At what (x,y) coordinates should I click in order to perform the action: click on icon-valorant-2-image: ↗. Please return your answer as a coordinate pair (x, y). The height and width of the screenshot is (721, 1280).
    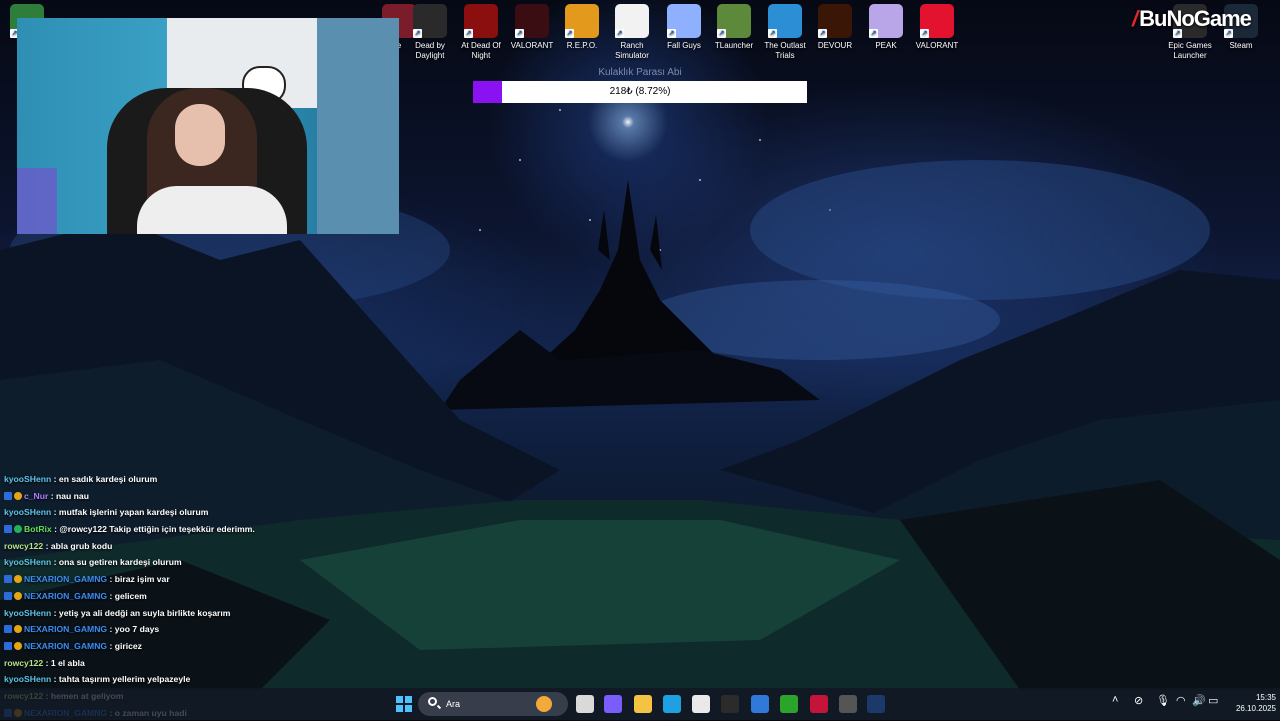
    Looking at the image, I should click on (937, 21).